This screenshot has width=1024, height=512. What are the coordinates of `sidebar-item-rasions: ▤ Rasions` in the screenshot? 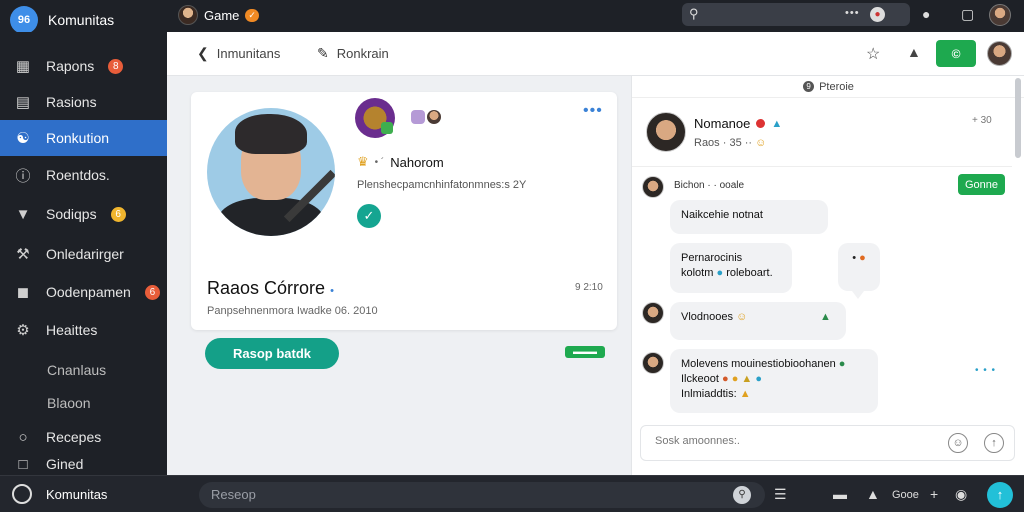 It's located at (83, 102).